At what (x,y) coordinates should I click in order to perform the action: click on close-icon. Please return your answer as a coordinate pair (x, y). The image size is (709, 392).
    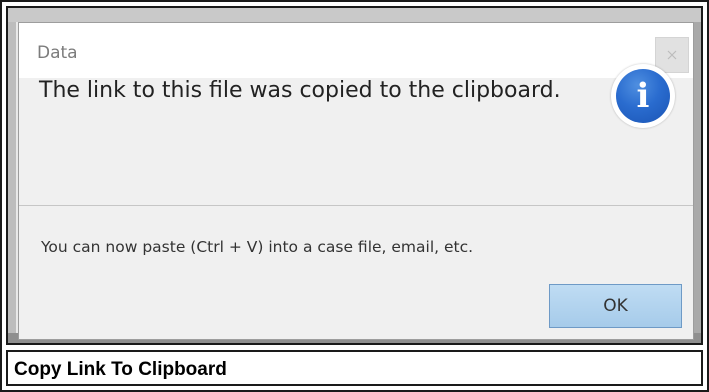
    Looking at the image, I should click on (672, 55).